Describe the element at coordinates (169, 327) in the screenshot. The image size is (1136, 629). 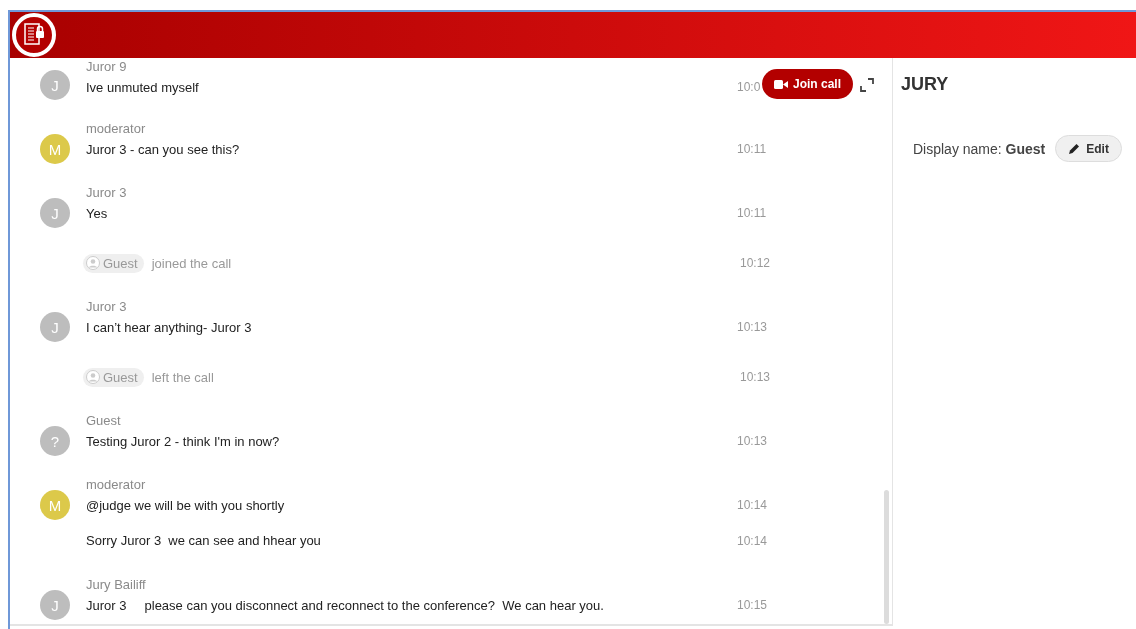
I see `message-text: I can’t hear anything- Juror 3` at that location.